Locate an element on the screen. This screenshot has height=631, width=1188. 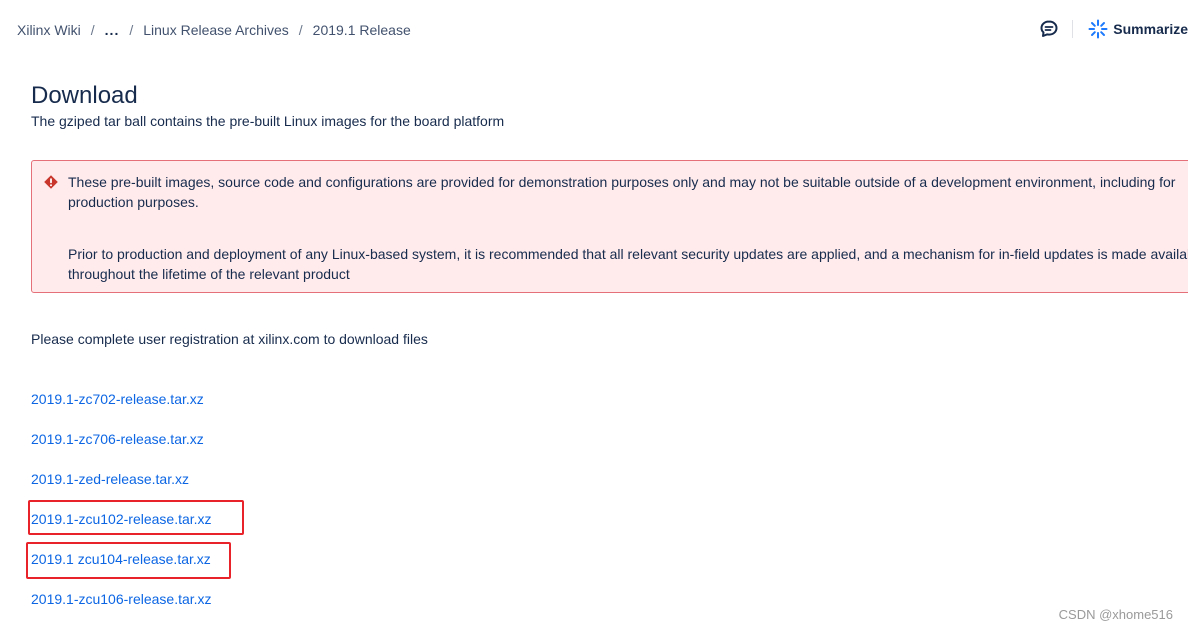
comment-button is located at coordinates (1049, 29).